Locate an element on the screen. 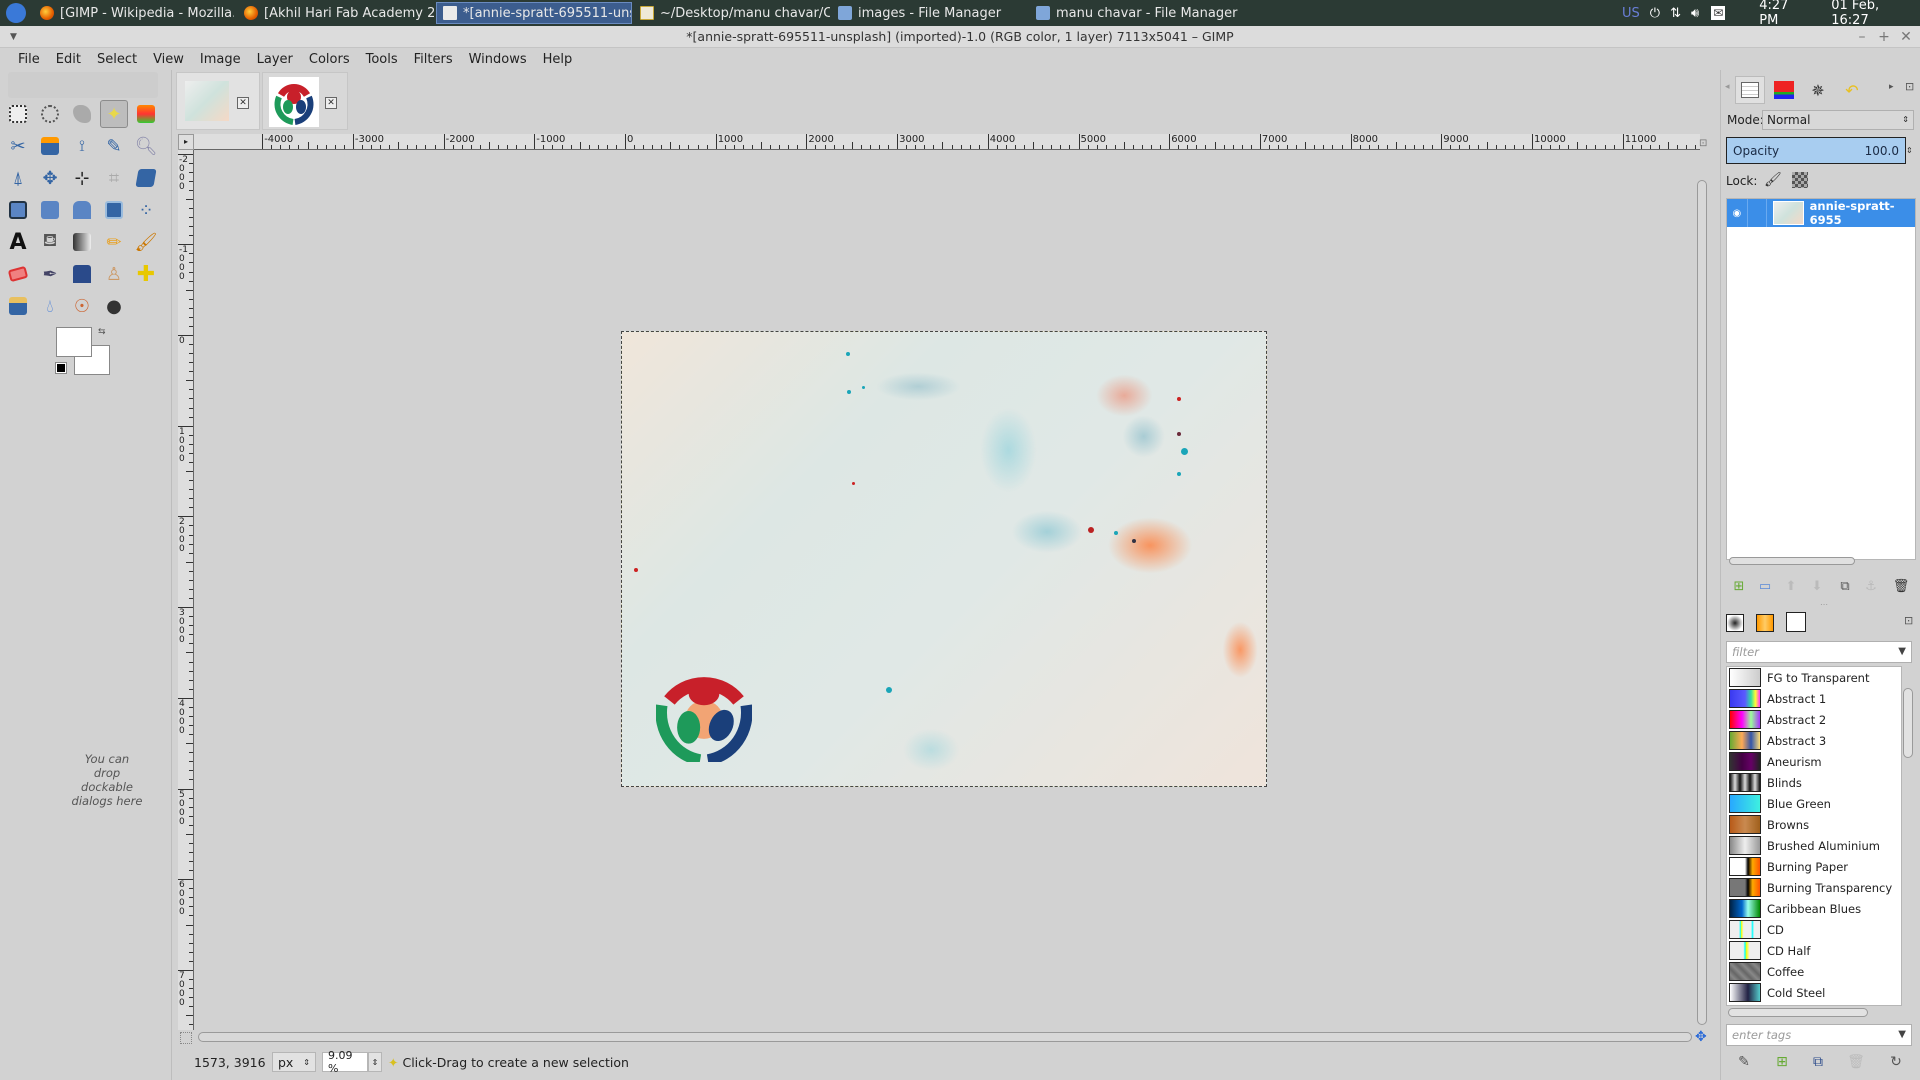 This screenshot has width=1920, height=1080. blur-sharpen-icon: 💧︎ is located at coordinates (50, 306).